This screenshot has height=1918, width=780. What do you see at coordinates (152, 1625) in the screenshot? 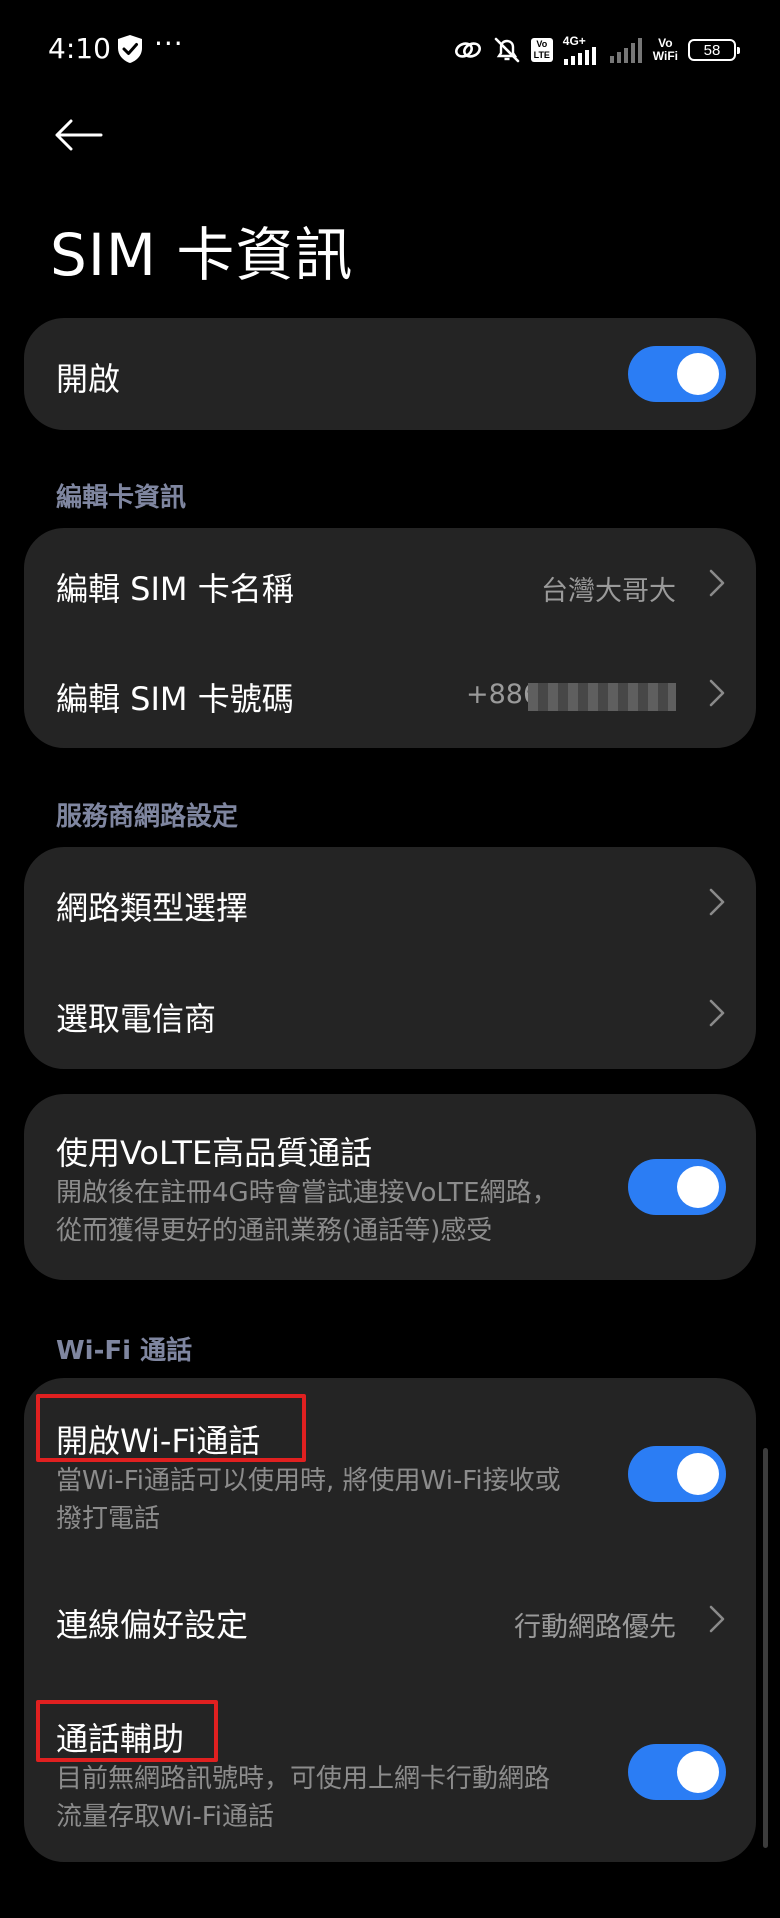
I see `connection-preference-title: 連線偏好設定` at bounding box center [152, 1625].